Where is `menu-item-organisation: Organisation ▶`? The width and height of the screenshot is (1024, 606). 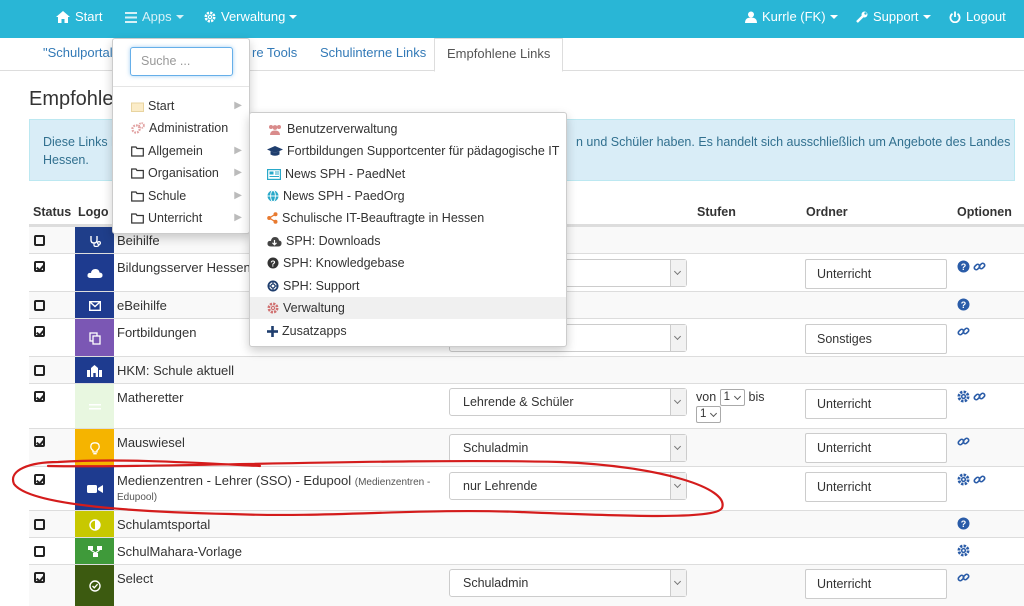
menu-item-organisation: Organisation ▶ is located at coordinates (190, 173).